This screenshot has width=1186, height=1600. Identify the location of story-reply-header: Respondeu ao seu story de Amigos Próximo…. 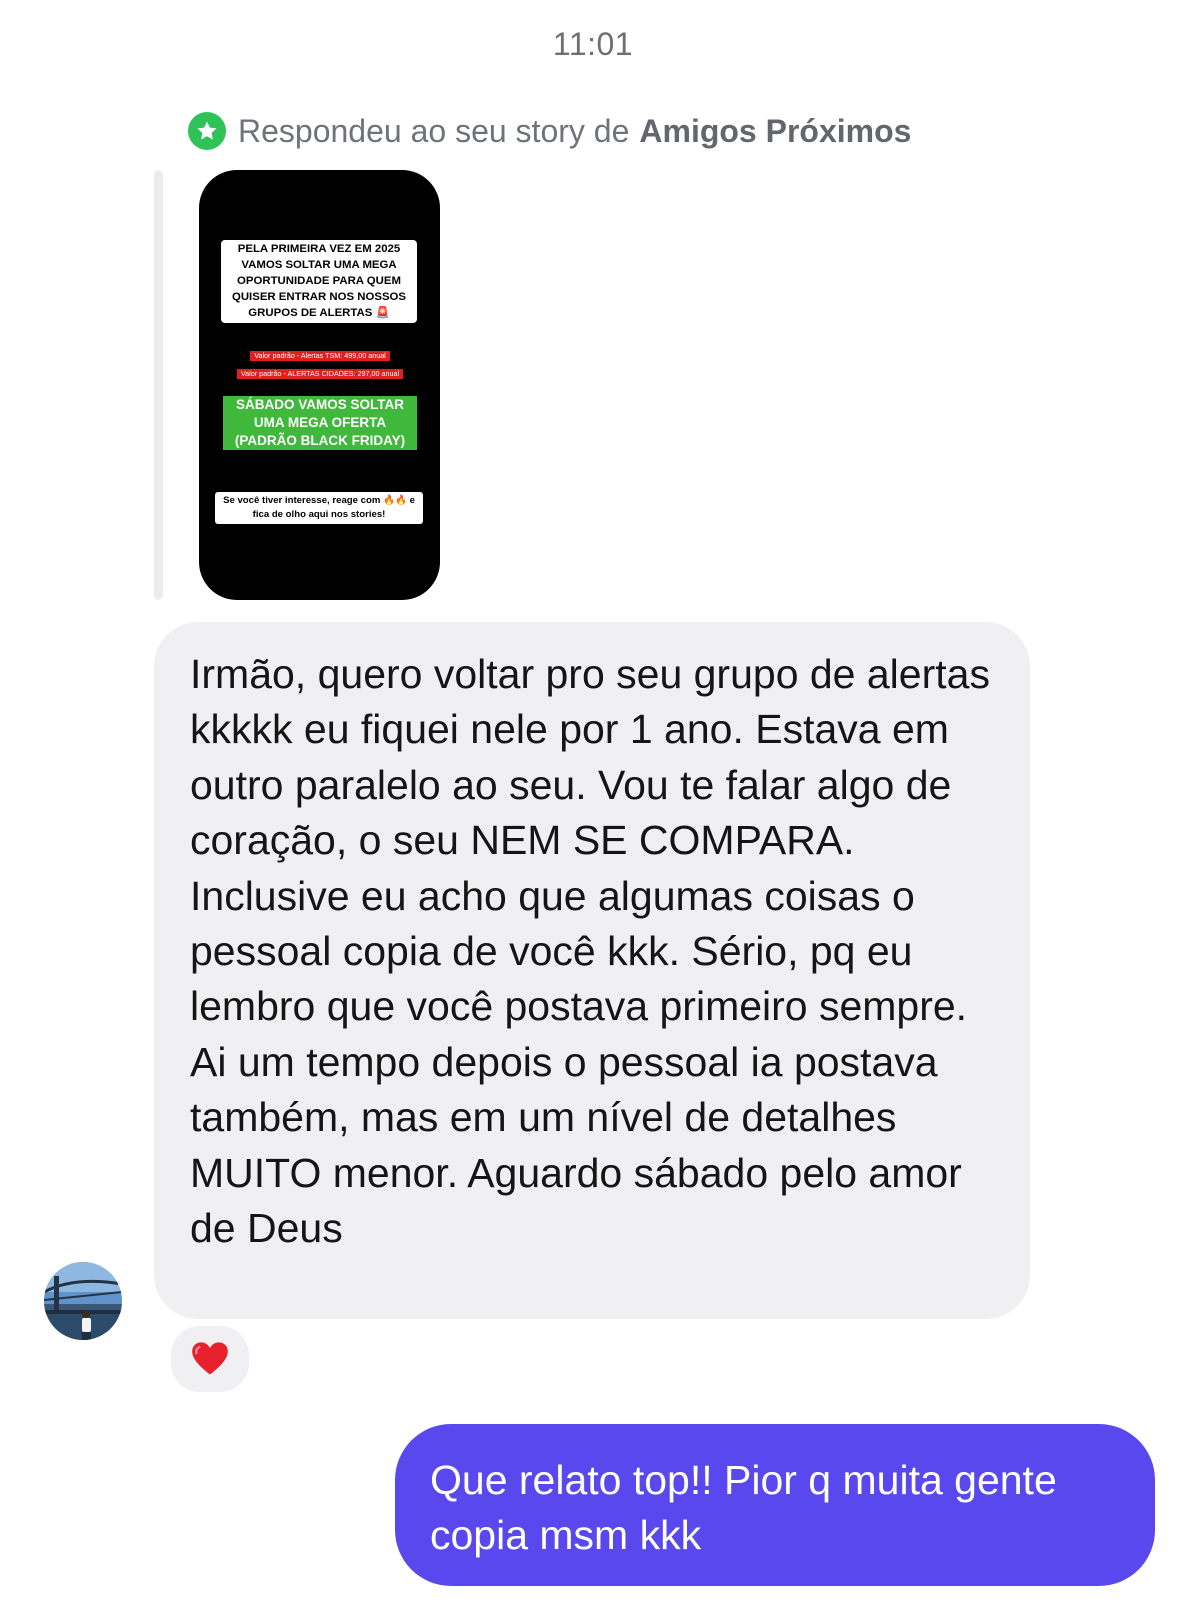
(549, 131).